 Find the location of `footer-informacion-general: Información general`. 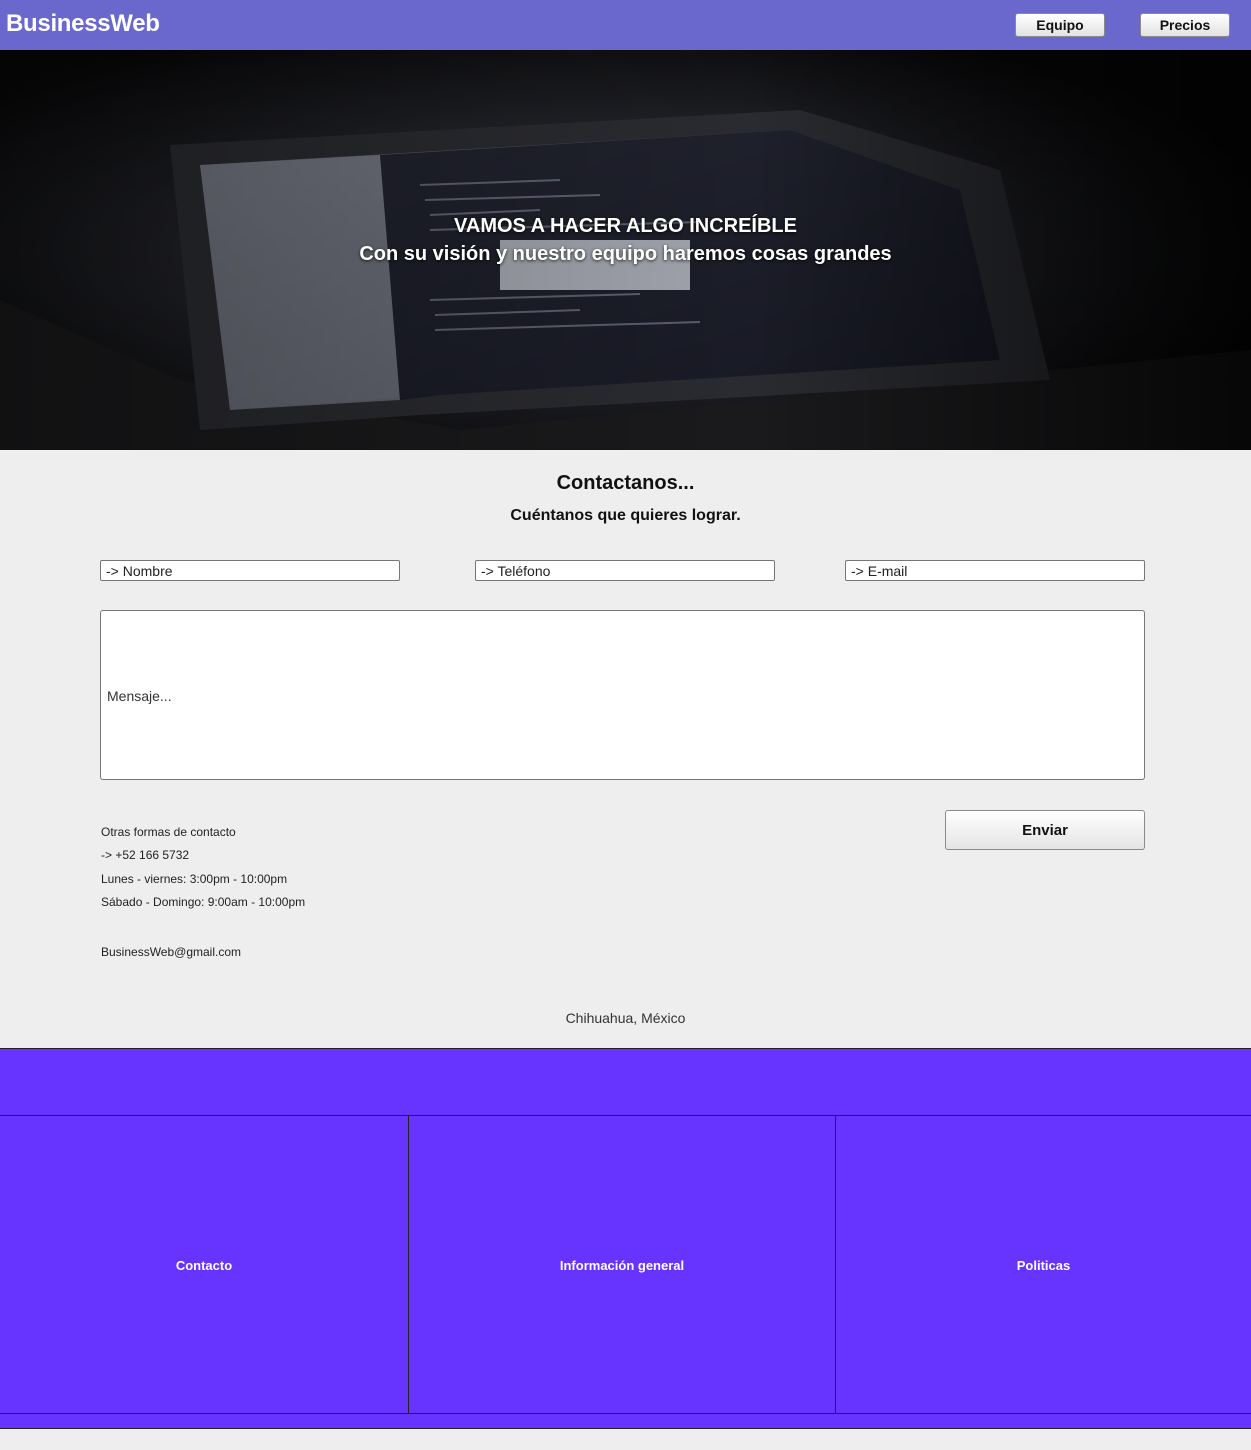

footer-informacion-general: Información general is located at coordinates (622, 1265).